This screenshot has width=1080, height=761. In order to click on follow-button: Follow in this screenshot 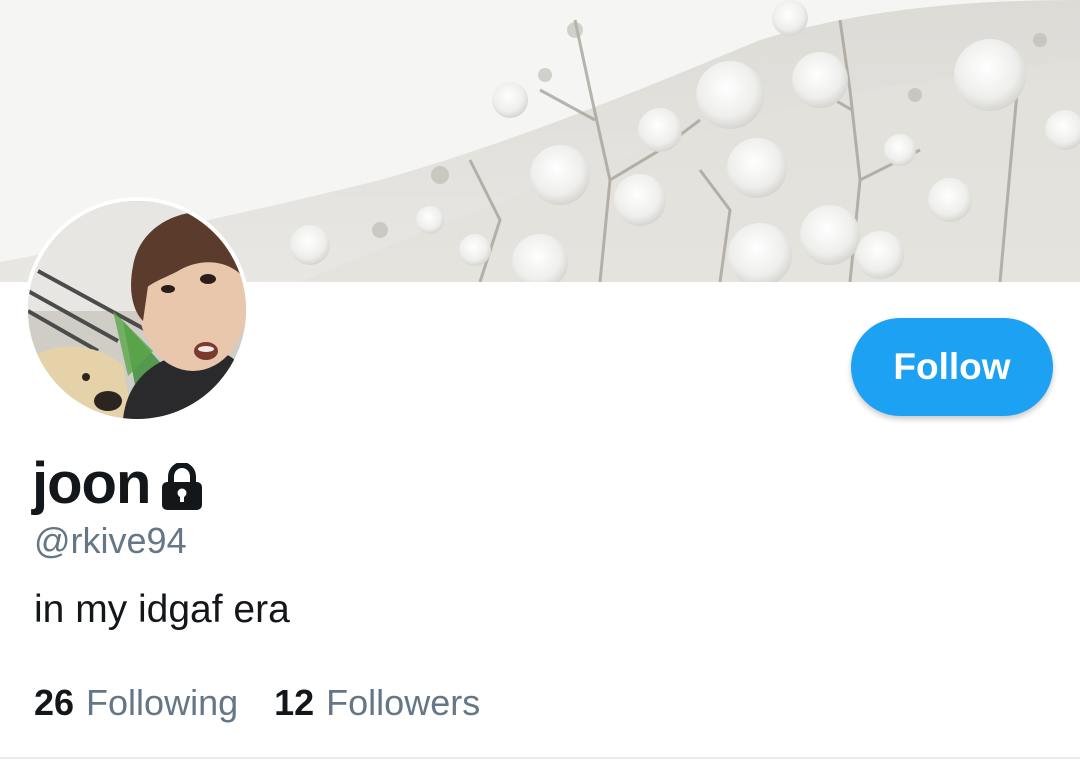, I will do `click(952, 367)`.